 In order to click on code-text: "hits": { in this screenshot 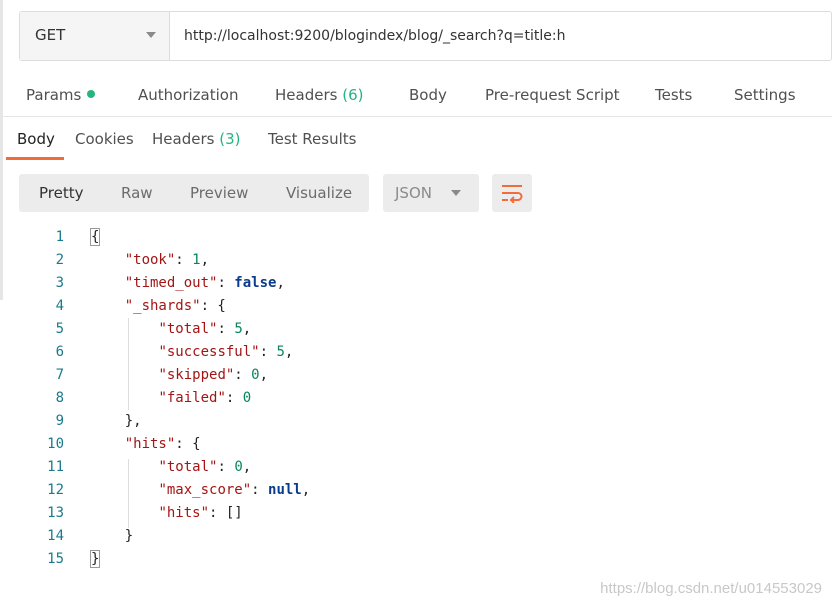, I will do `click(162, 444)`.